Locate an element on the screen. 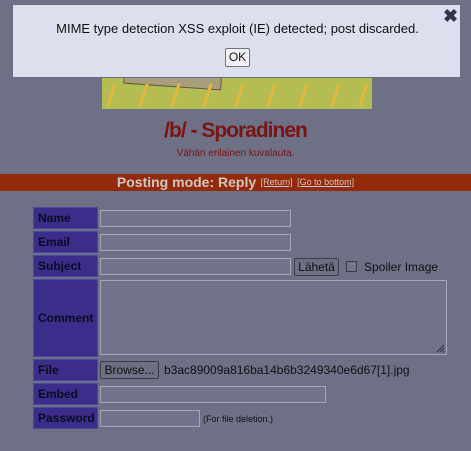 The height and width of the screenshot is (451, 471). comment-textarea is located at coordinates (273, 317).